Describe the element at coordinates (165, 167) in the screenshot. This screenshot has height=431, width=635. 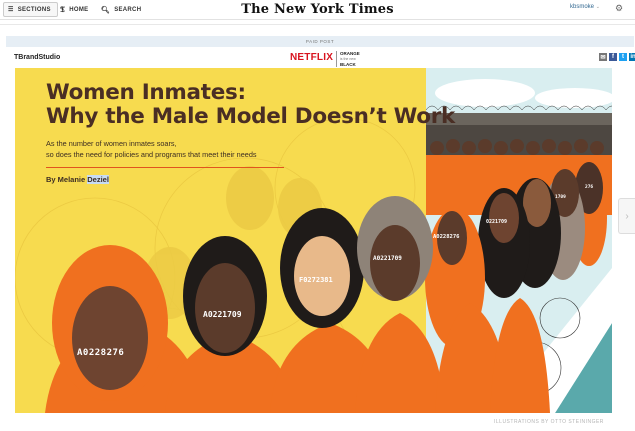
I see `headline-rule` at that location.